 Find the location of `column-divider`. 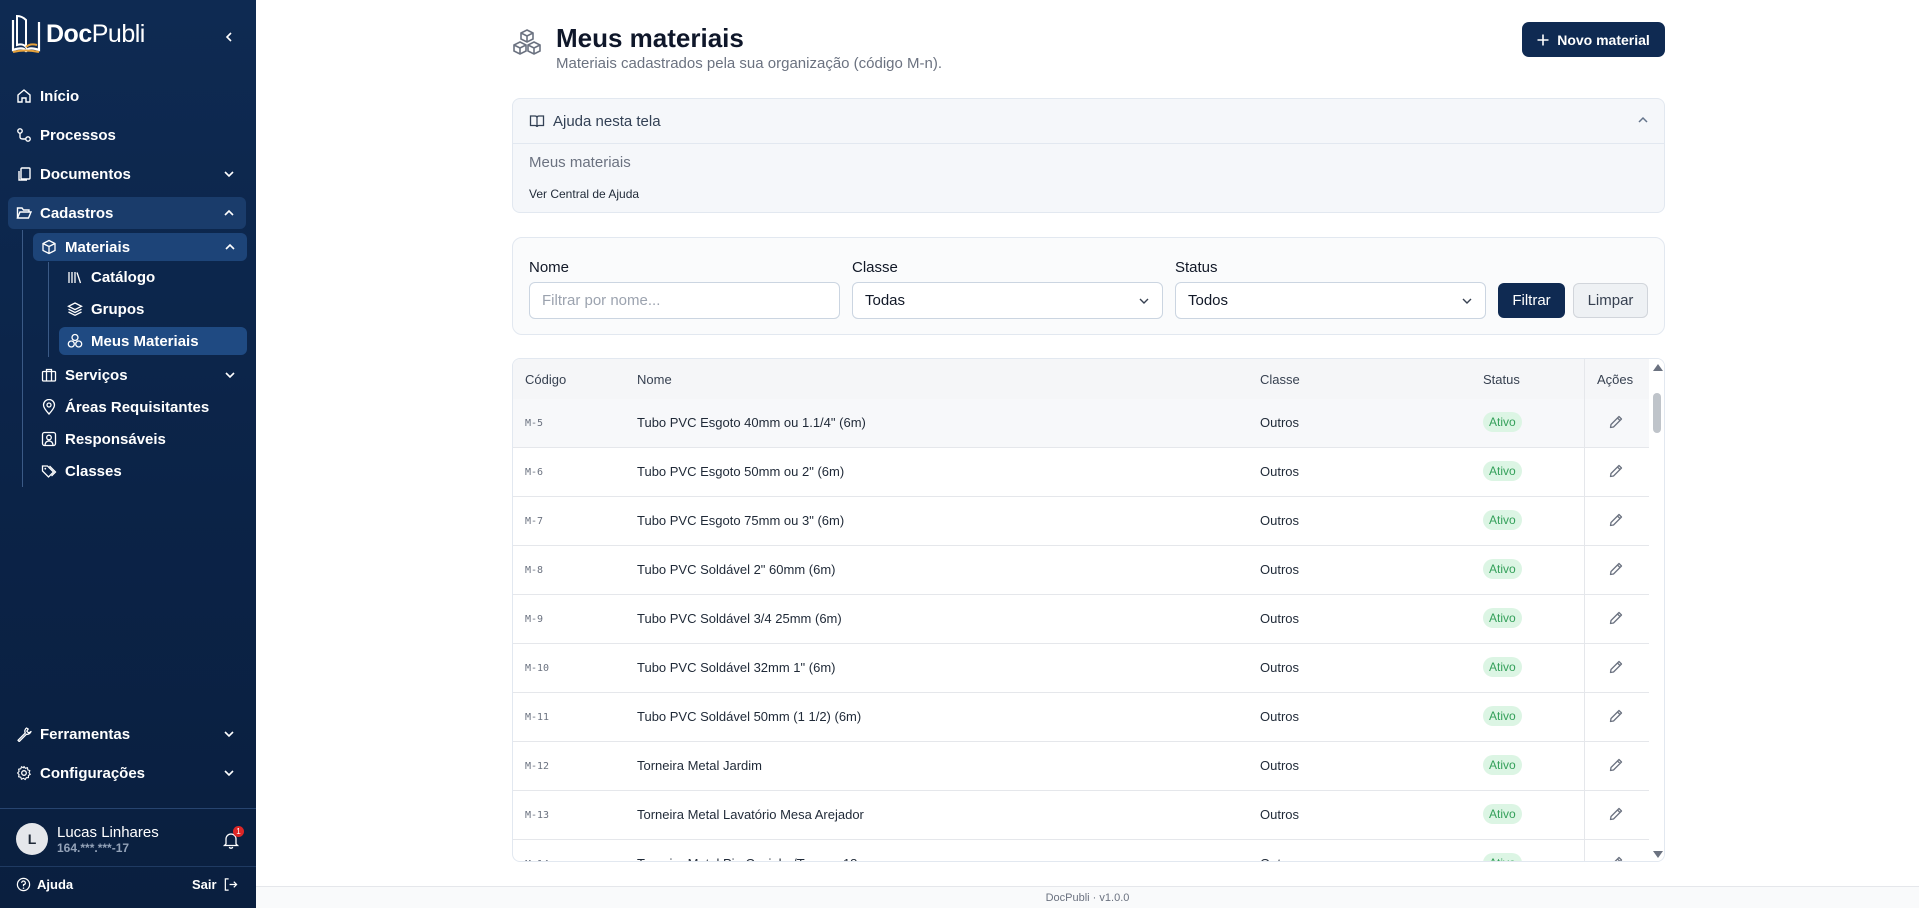

column-divider is located at coordinates (1584, 610).